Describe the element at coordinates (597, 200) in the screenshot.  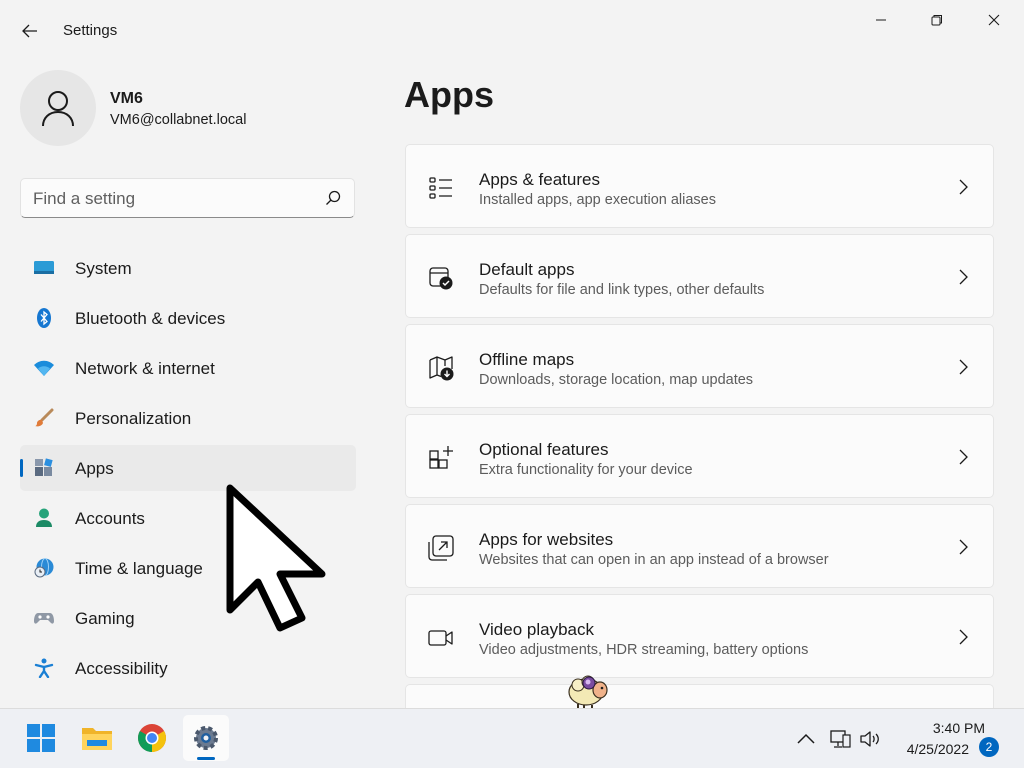
I see `card-subtitle: Installed apps, app execution aliases` at that location.